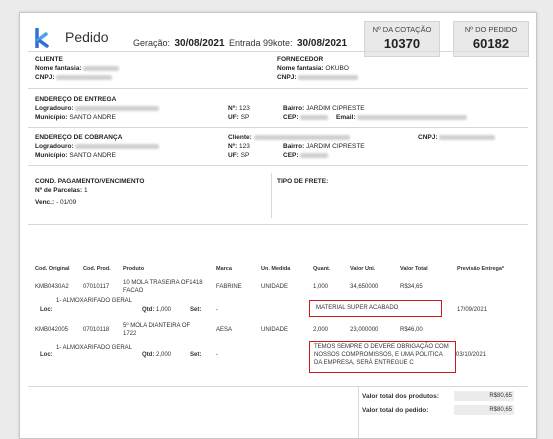  What do you see at coordinates (481, 269) in the screenshot?
I see `col-header-previsao: Previsão Entrega*` at bounding box center [481, 269].